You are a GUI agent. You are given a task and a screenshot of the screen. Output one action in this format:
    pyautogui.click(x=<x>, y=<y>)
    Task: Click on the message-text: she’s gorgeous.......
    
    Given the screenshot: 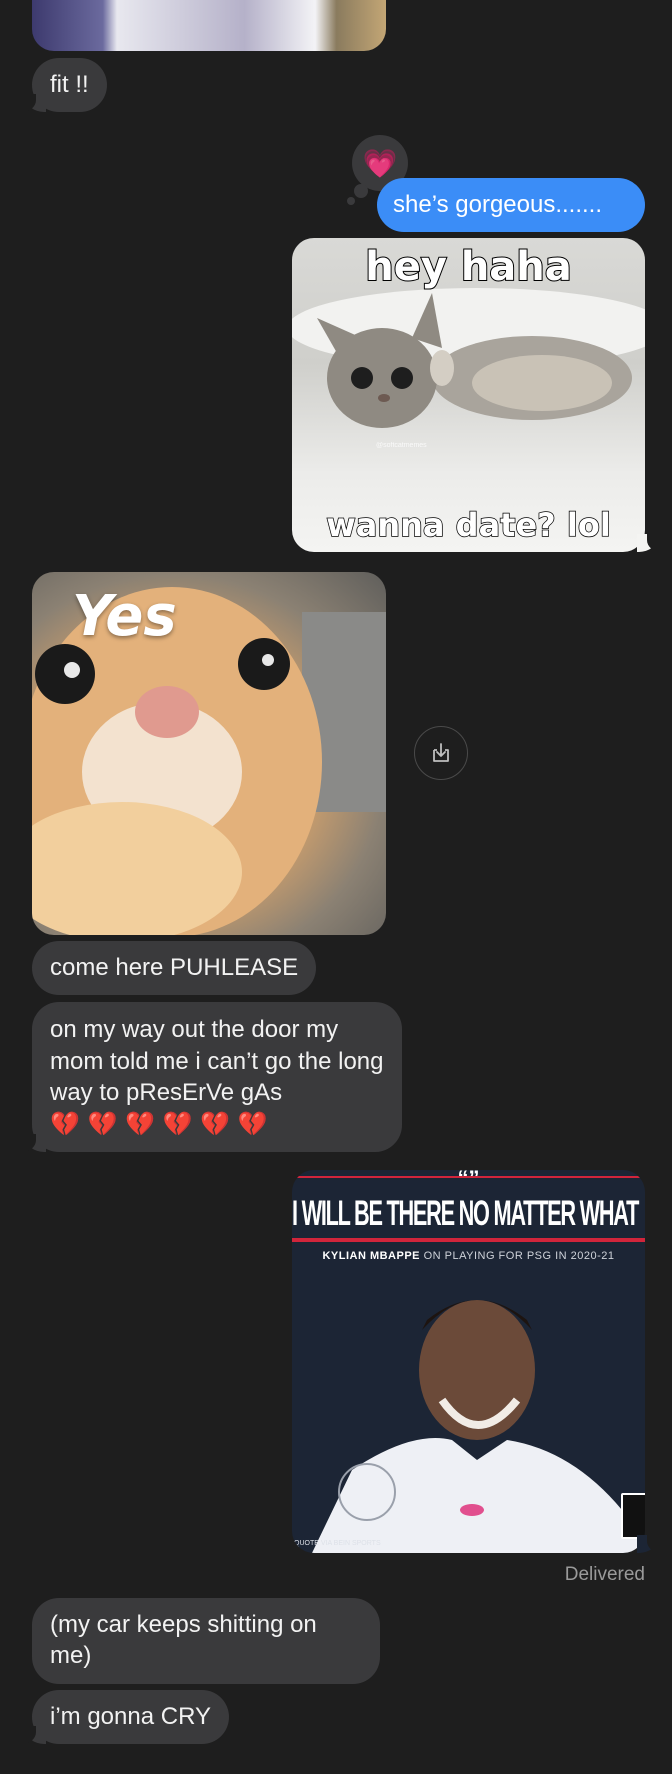 What is the action you would take?
    pyautogui.click(x=498, y=204)
    